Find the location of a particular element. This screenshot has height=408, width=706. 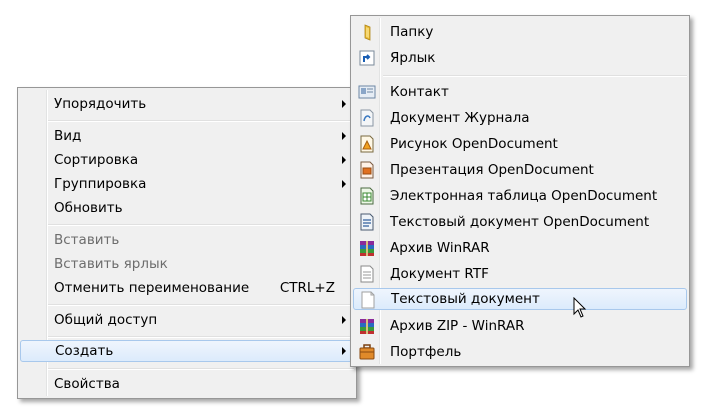

menu-item-label: Группировка is located at coordinates (100, 184).